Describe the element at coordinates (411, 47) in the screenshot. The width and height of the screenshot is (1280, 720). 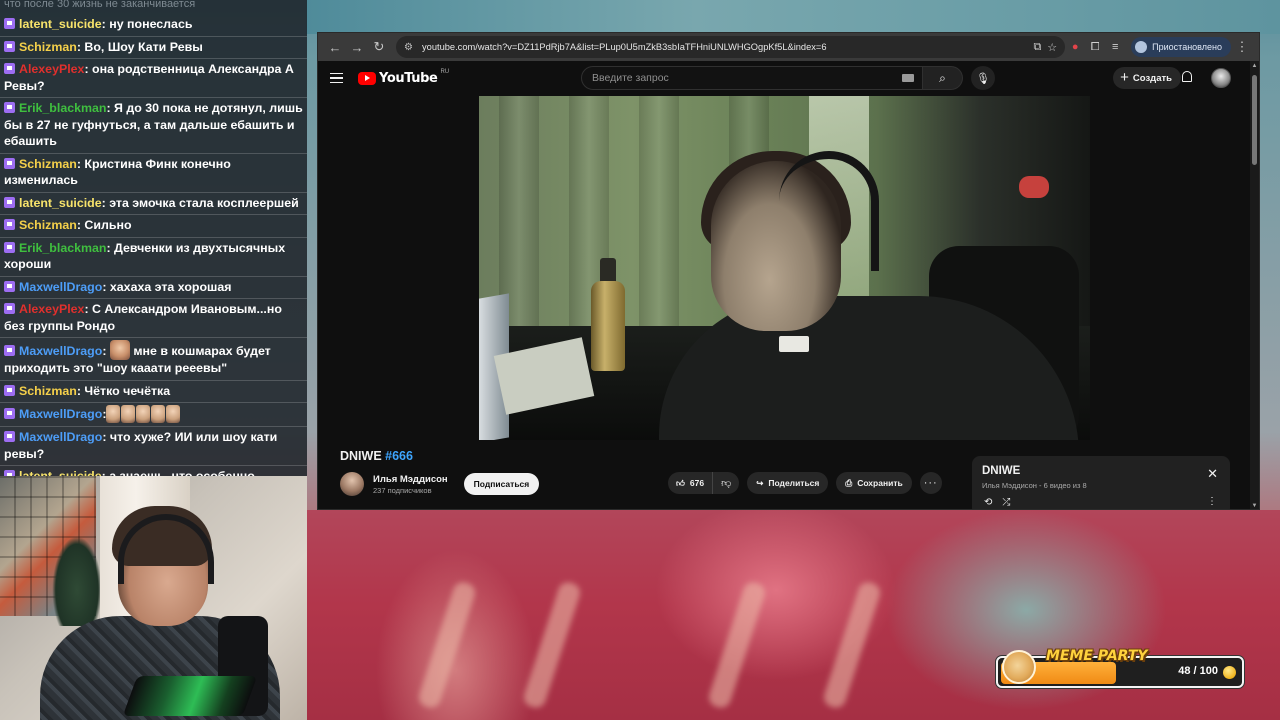
I see `site-info-icon: ⚙` at that location.